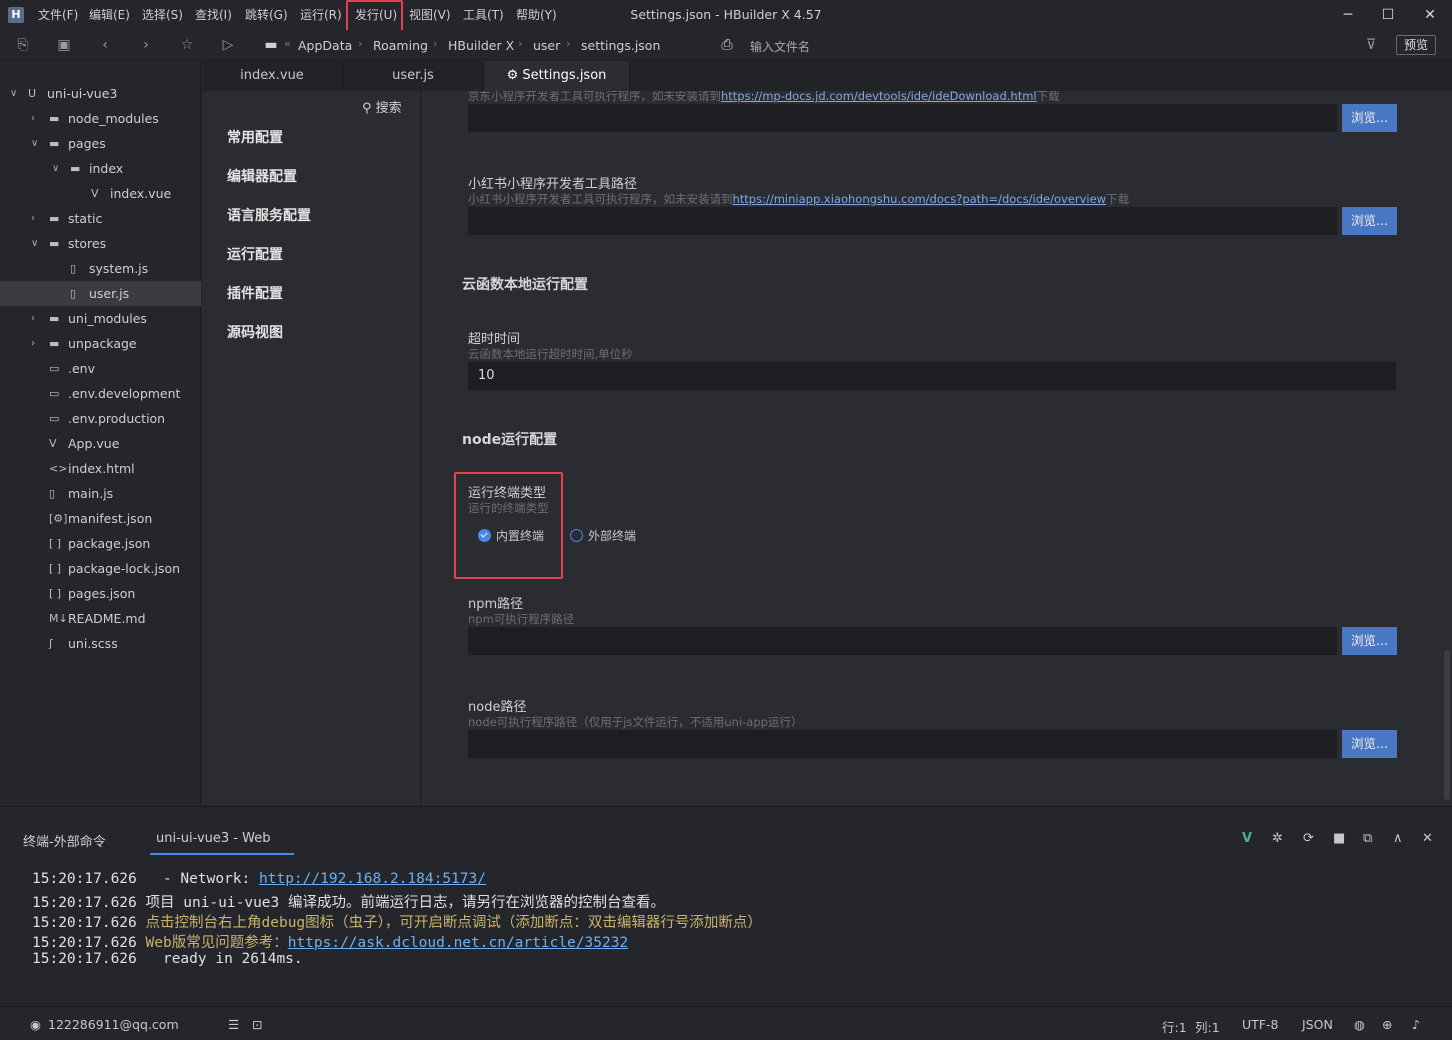 This screenshot has width=1452, height=1040. What do you see at coordinates (902, 744) in the screenshot?
I see `node-path-input` at bounding box center [902, 744].